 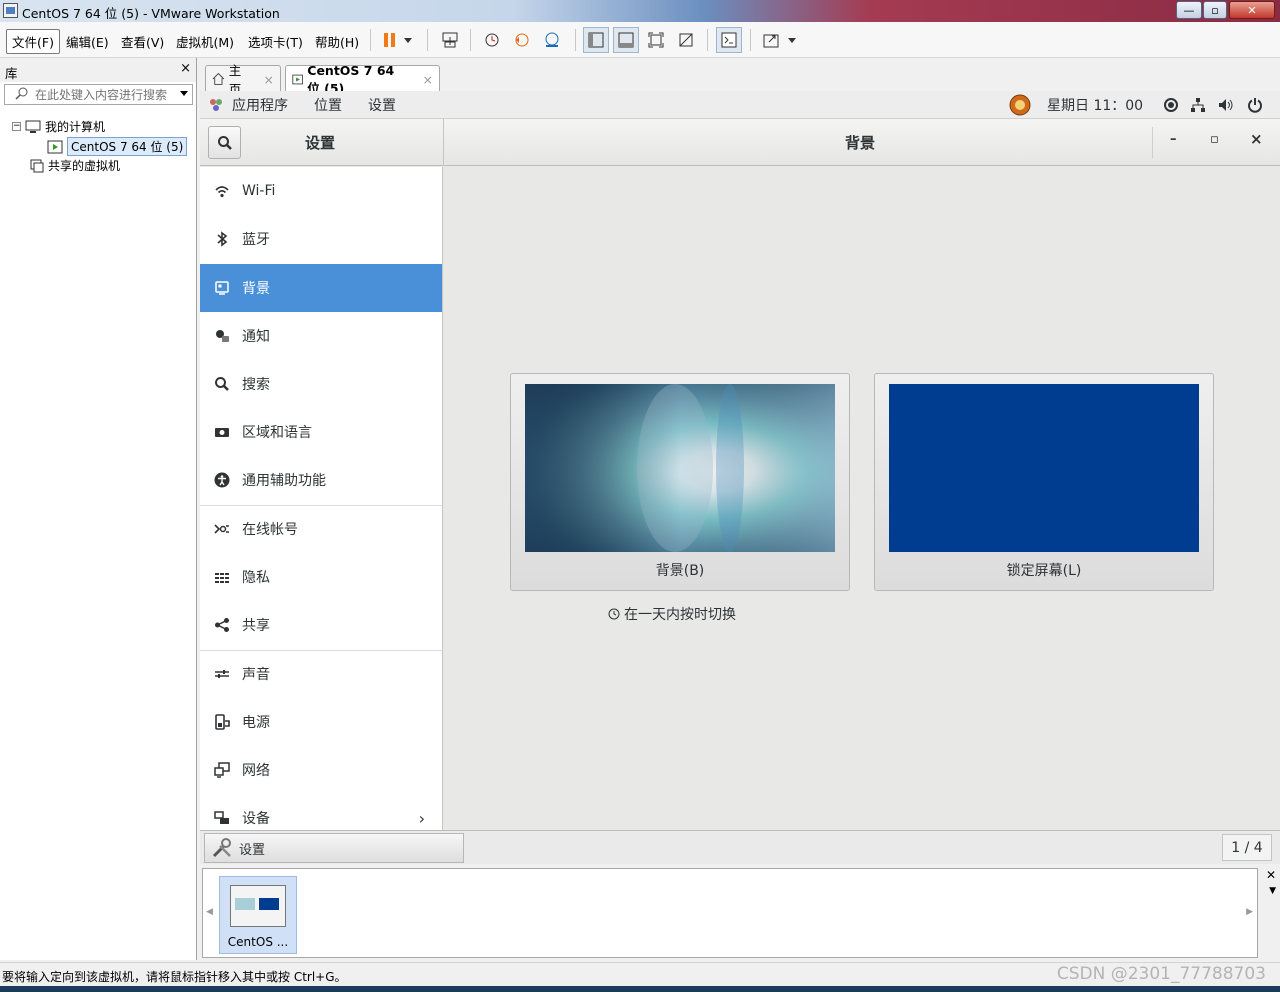 I want to click on full-screen-button, so click(x=656, y=40).